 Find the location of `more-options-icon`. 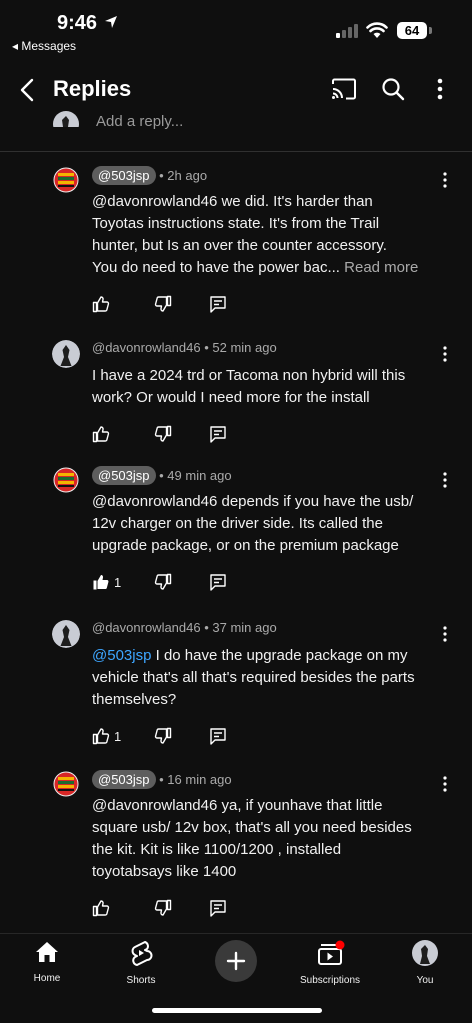

more-options-icon is located at coordinates (440, 89).